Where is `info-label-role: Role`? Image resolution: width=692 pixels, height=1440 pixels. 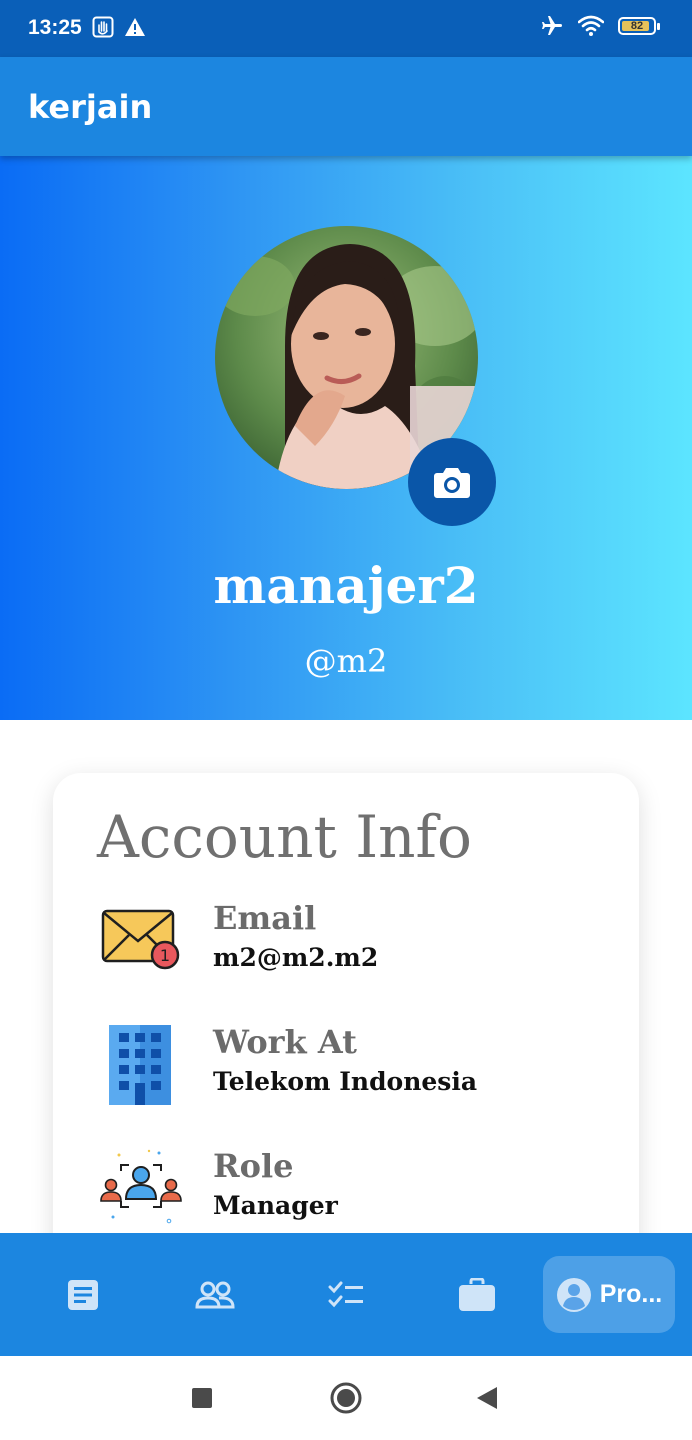
info-label-role: Role is located at coordinates (253, 1166).